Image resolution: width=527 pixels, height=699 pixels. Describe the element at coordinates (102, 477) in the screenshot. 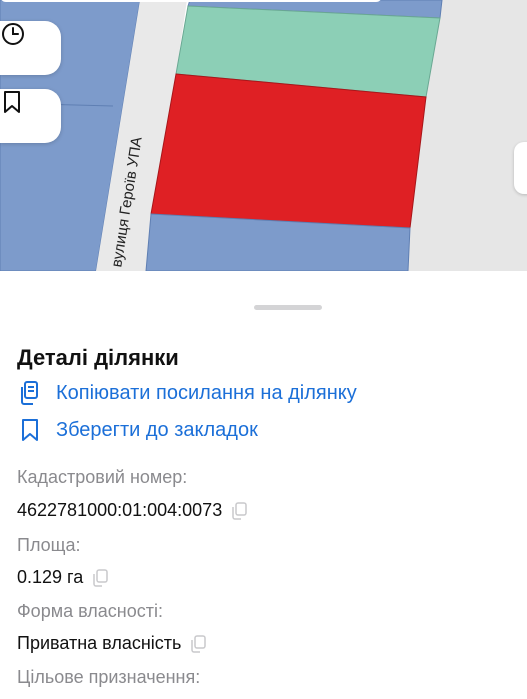

I see `cadastral-number-label: Кадастровий номер:` at that location.